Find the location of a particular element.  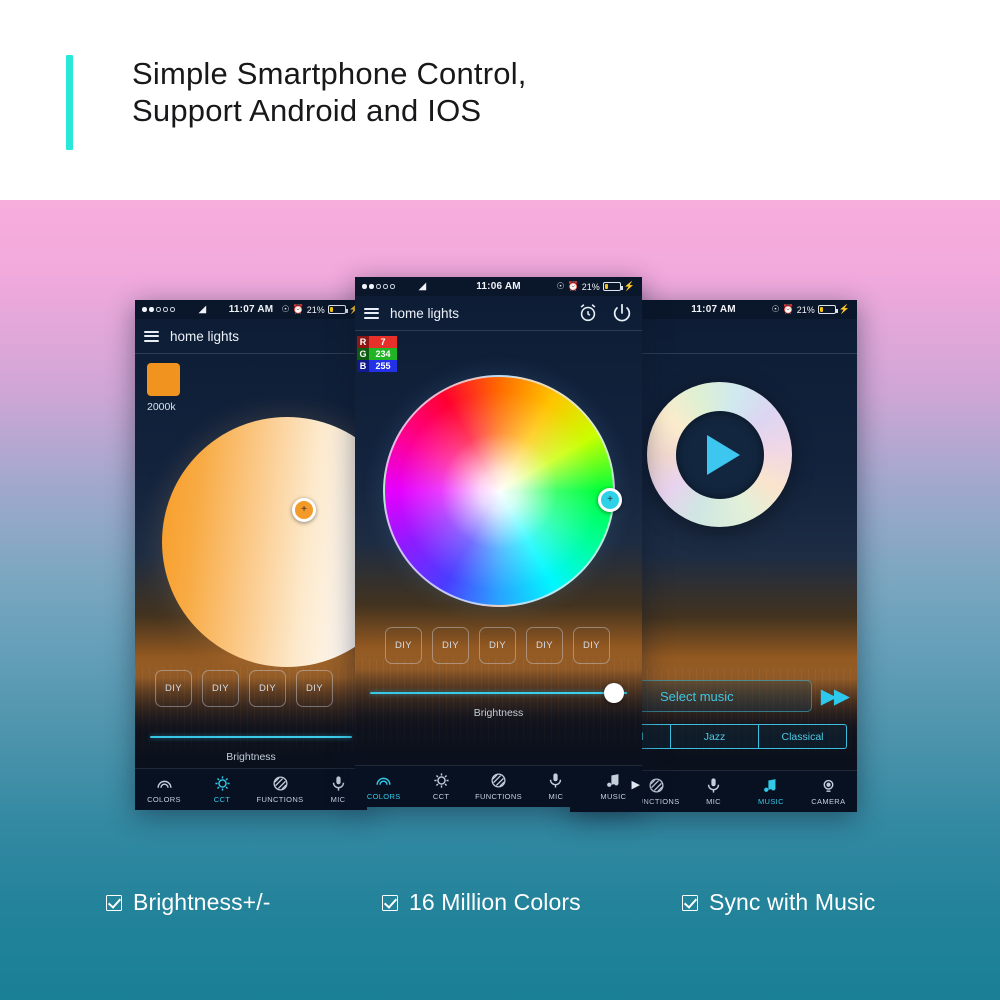

feature-label: 16 Million Colors is located at coordinates (495, 902).